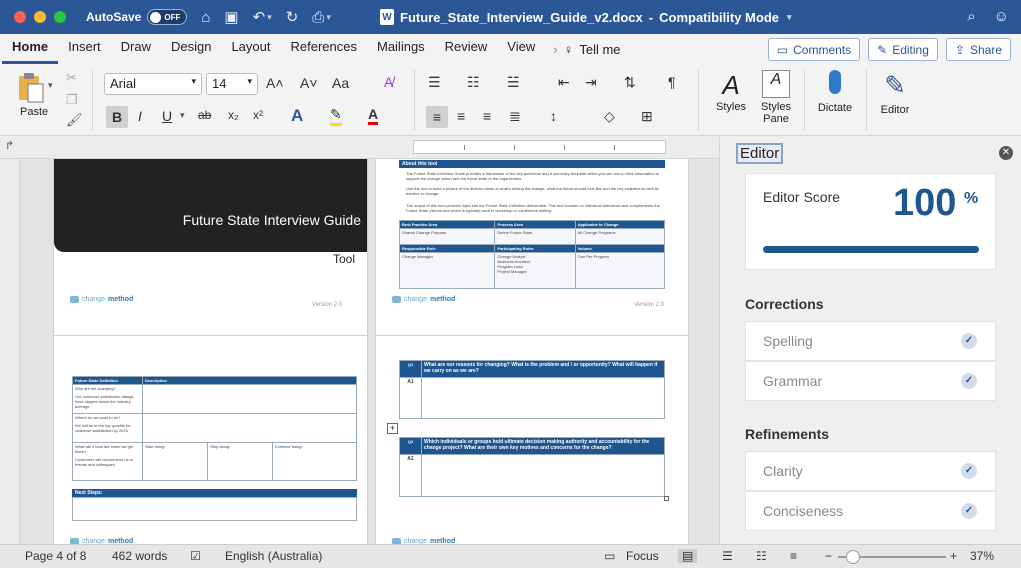 The width and height of the screenshot is (1021, 568). What do you see at coordinates (1006, 153) in the screenshot?
I see `close-icon: ✕` at bounding box center [1006, 153].